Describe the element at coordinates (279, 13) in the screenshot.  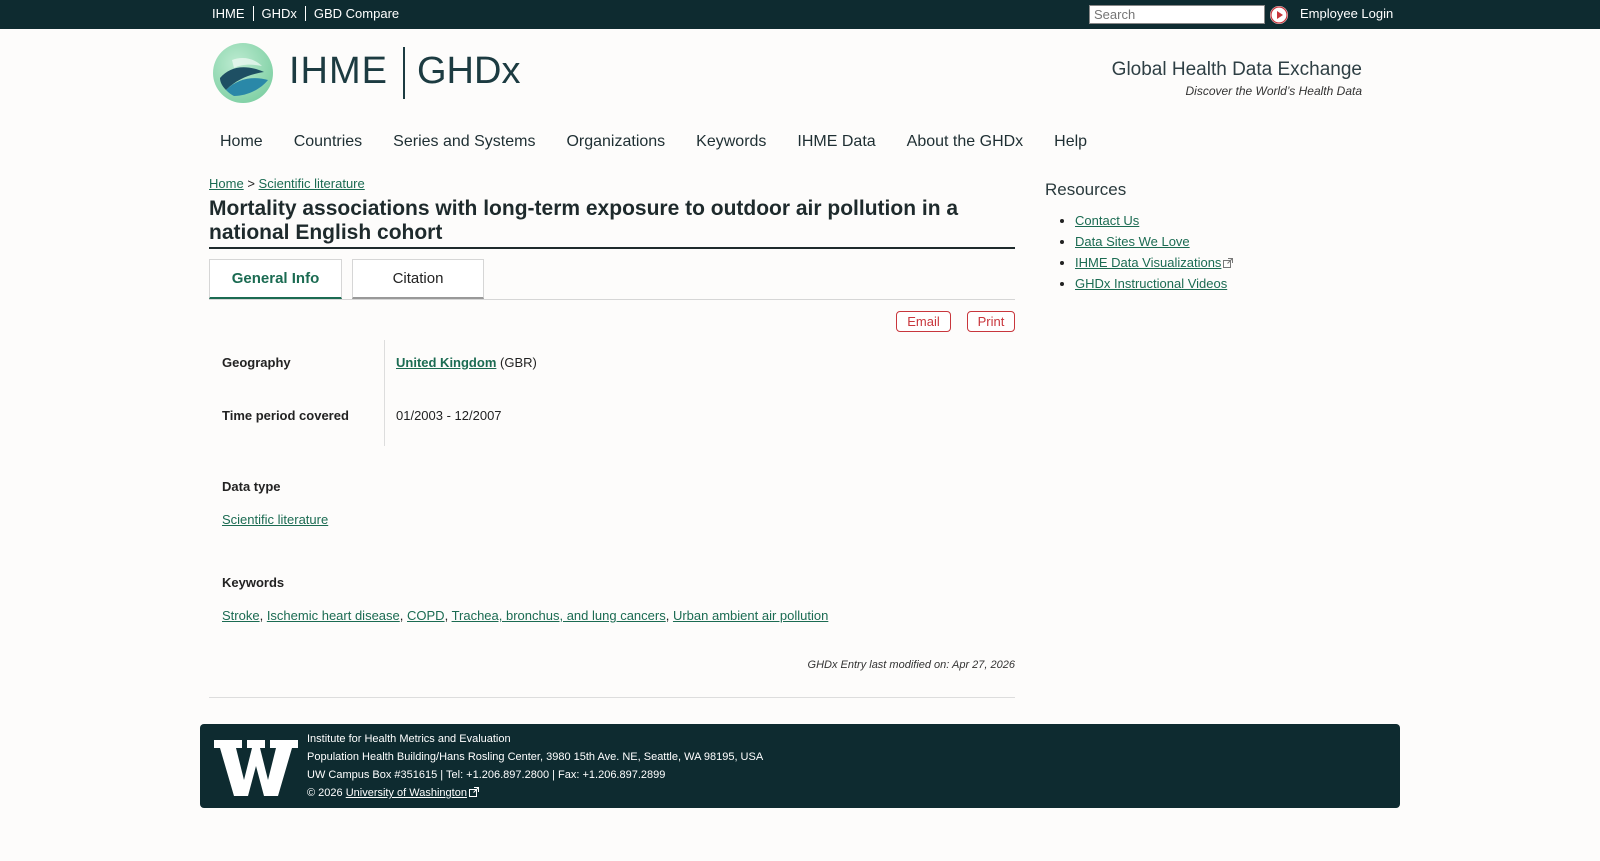
I see `top-link-ghdx: GHDx` at that location.